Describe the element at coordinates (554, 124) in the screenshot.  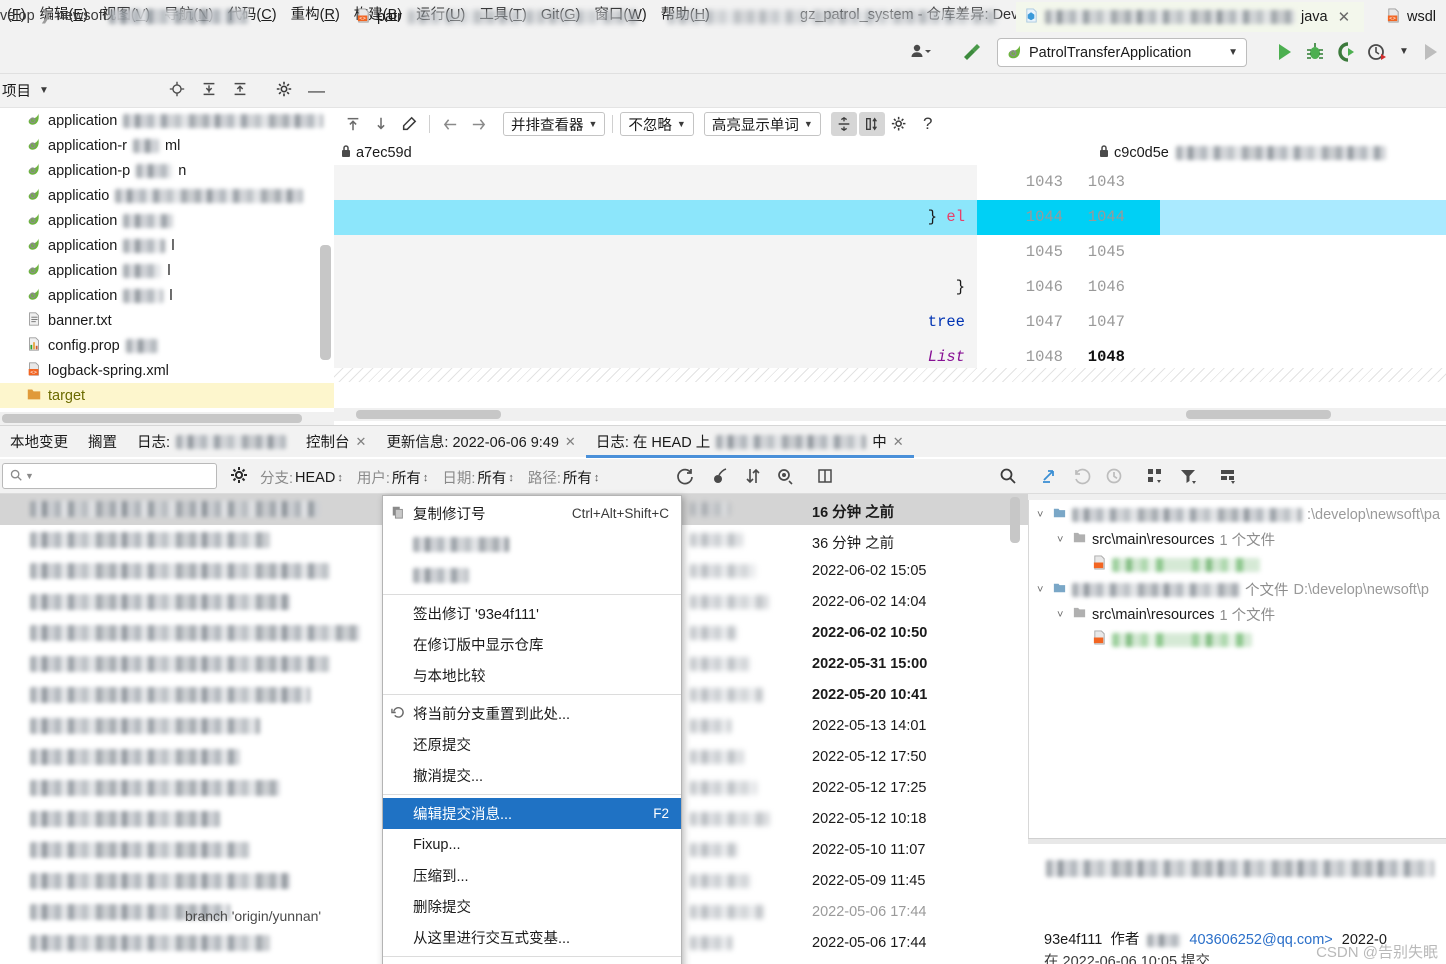
I see `viewer-mode-dropdown: 并排查看器 ▼` at that location.